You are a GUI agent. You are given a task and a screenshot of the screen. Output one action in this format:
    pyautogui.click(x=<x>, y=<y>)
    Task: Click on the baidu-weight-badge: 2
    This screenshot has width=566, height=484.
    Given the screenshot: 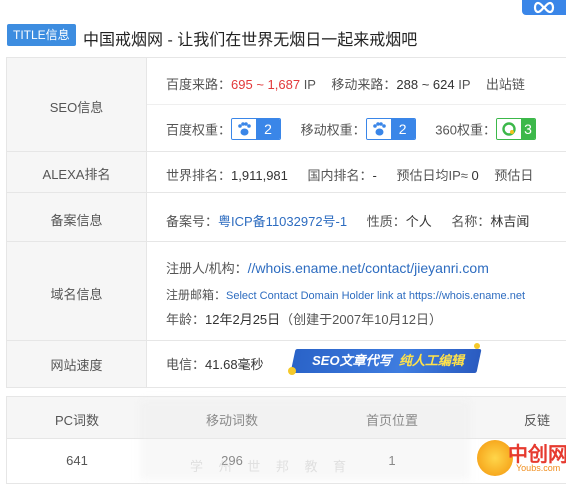 What is the action you would take?
    pyautogui.click(x=256, y=129)
    